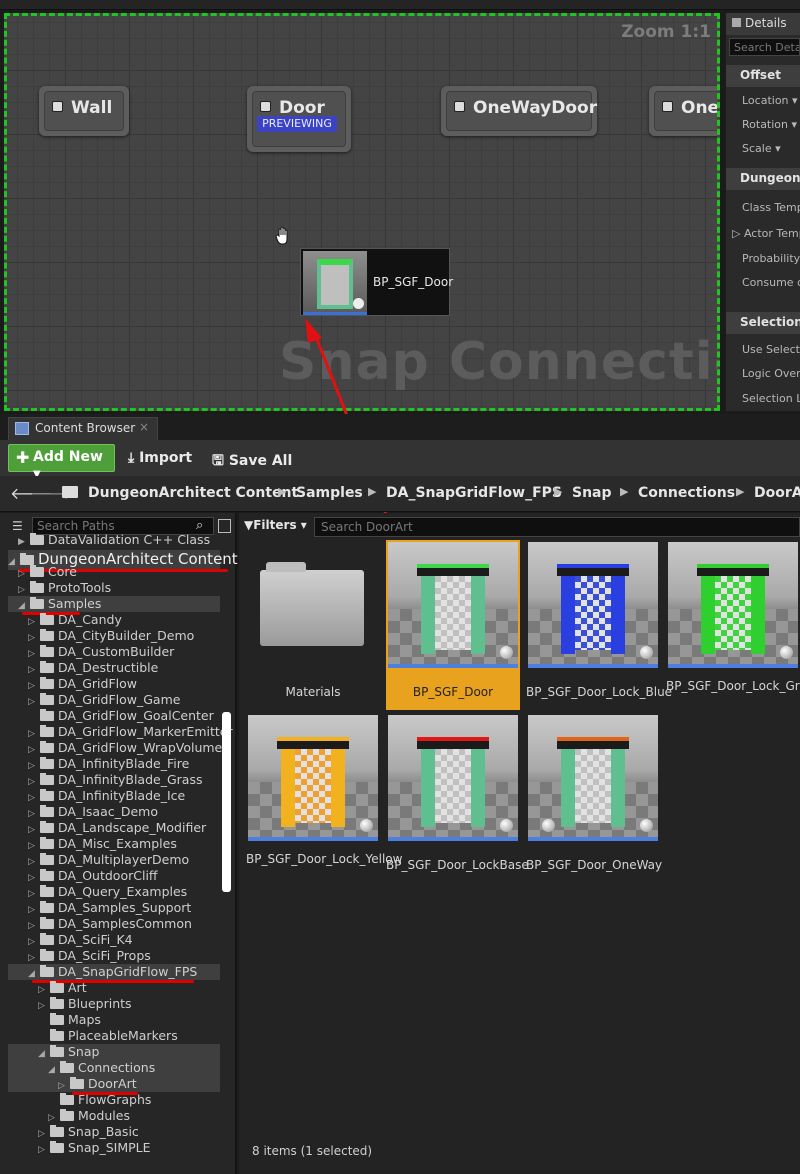  Describe the element at coordinates (114, 588) in the screenshot. I see `tree-item: ▷ ProtoTools` at that location.